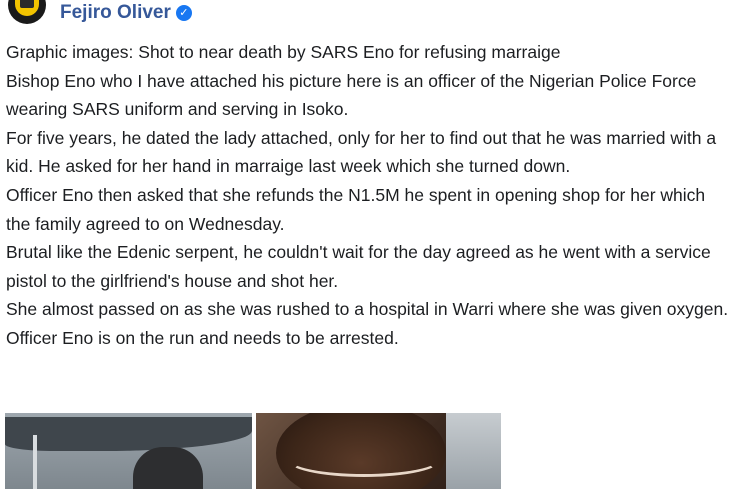  Describe the element at coordinates (370, 15) in the screenshot. I see `post-header: Fejiro Oliver ✓` at that location.